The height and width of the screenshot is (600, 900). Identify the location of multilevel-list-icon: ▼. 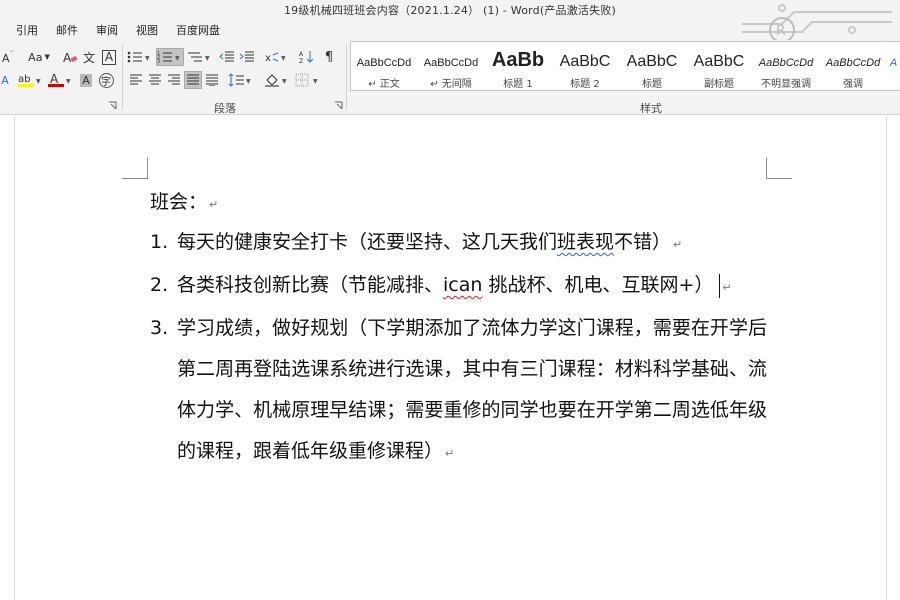
(199, 57).